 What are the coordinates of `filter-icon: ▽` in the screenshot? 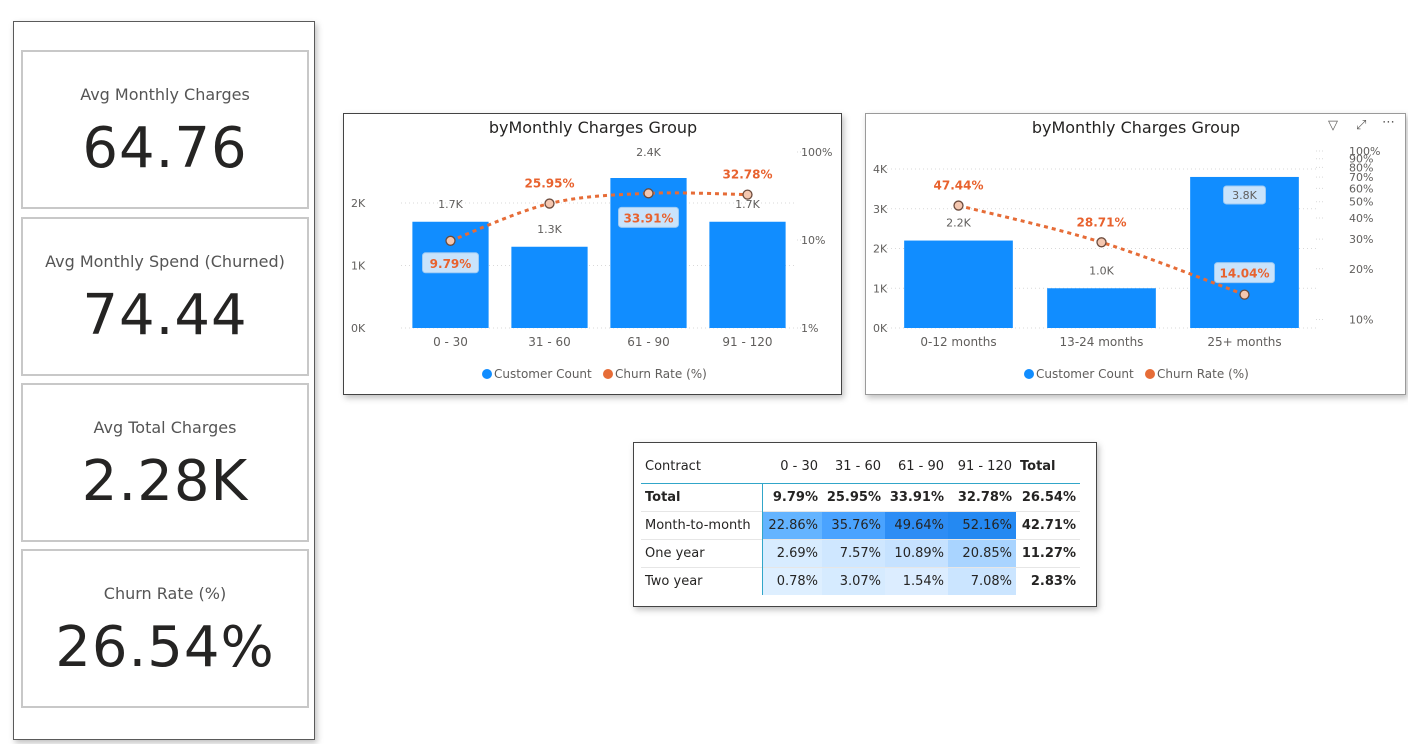 It's located at (1333, 125).